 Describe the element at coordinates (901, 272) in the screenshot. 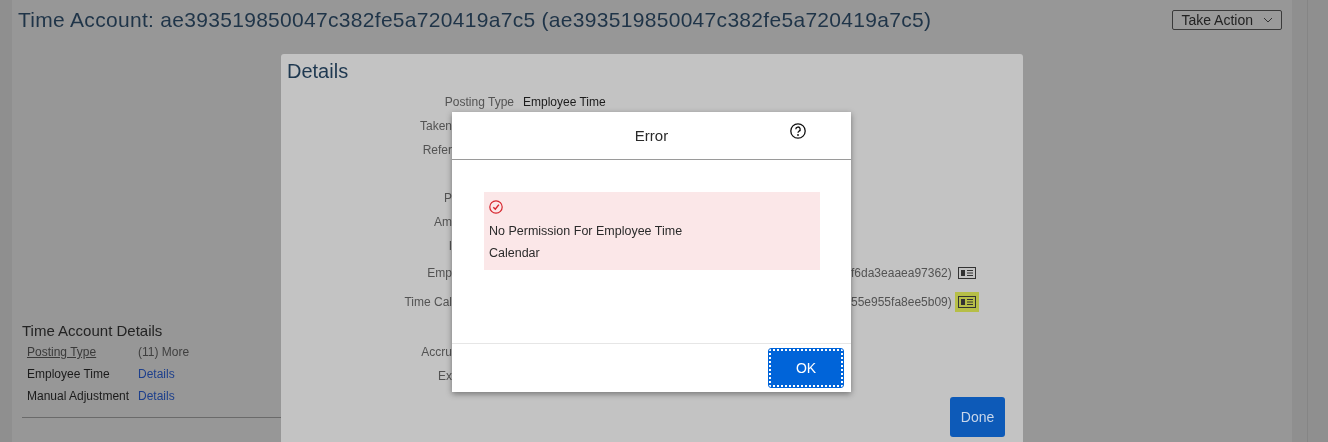

I see `field-value: f6da3eaaea97362)` at that location.